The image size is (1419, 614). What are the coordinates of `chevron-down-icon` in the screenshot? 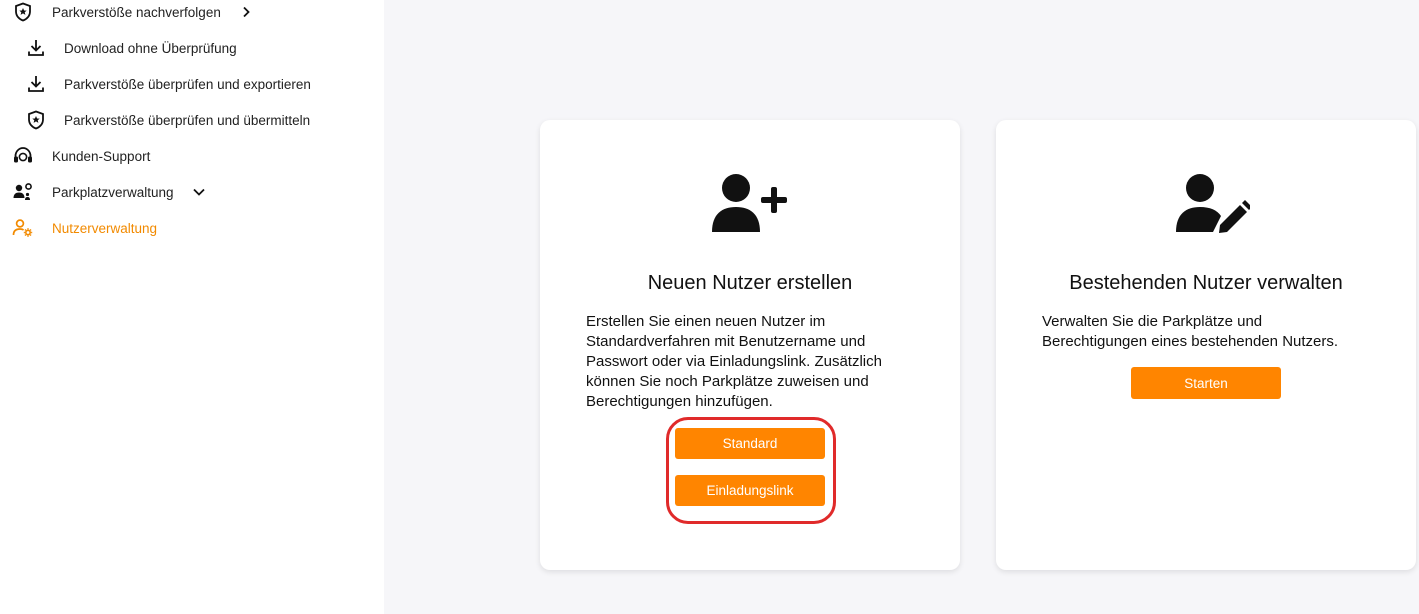 It's located at (199, 192).